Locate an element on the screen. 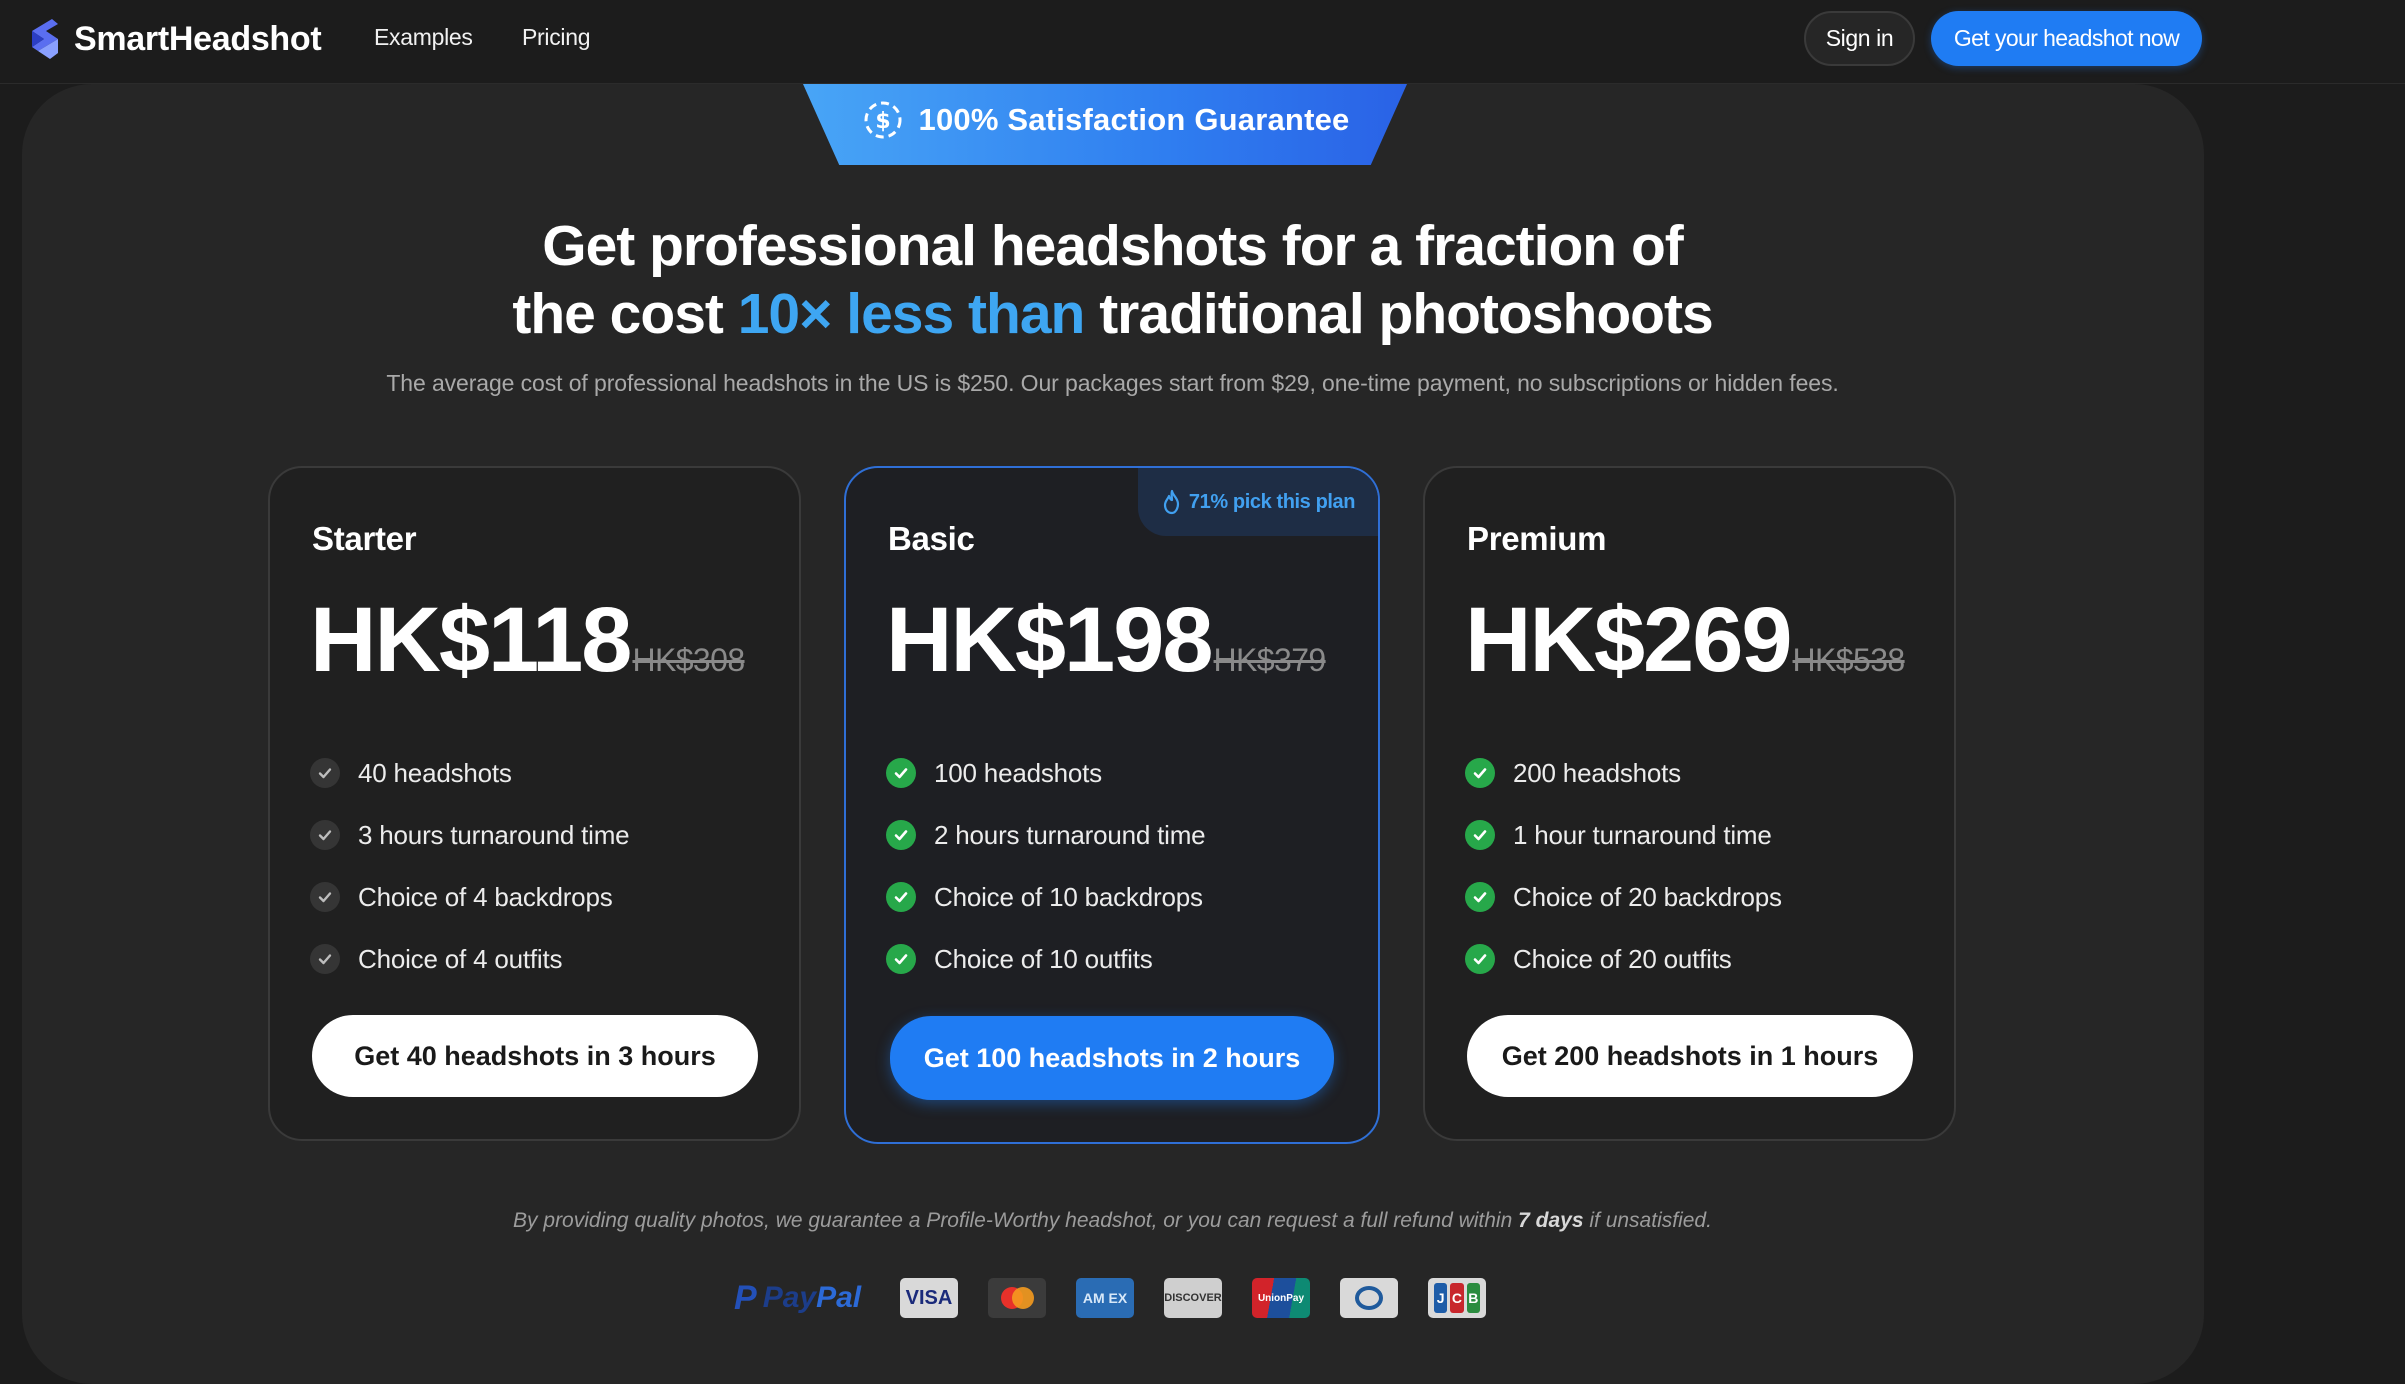 This screenshot has width=2405, height=1384. feature-item: 40 headshots is located at coordinates (469, 773).